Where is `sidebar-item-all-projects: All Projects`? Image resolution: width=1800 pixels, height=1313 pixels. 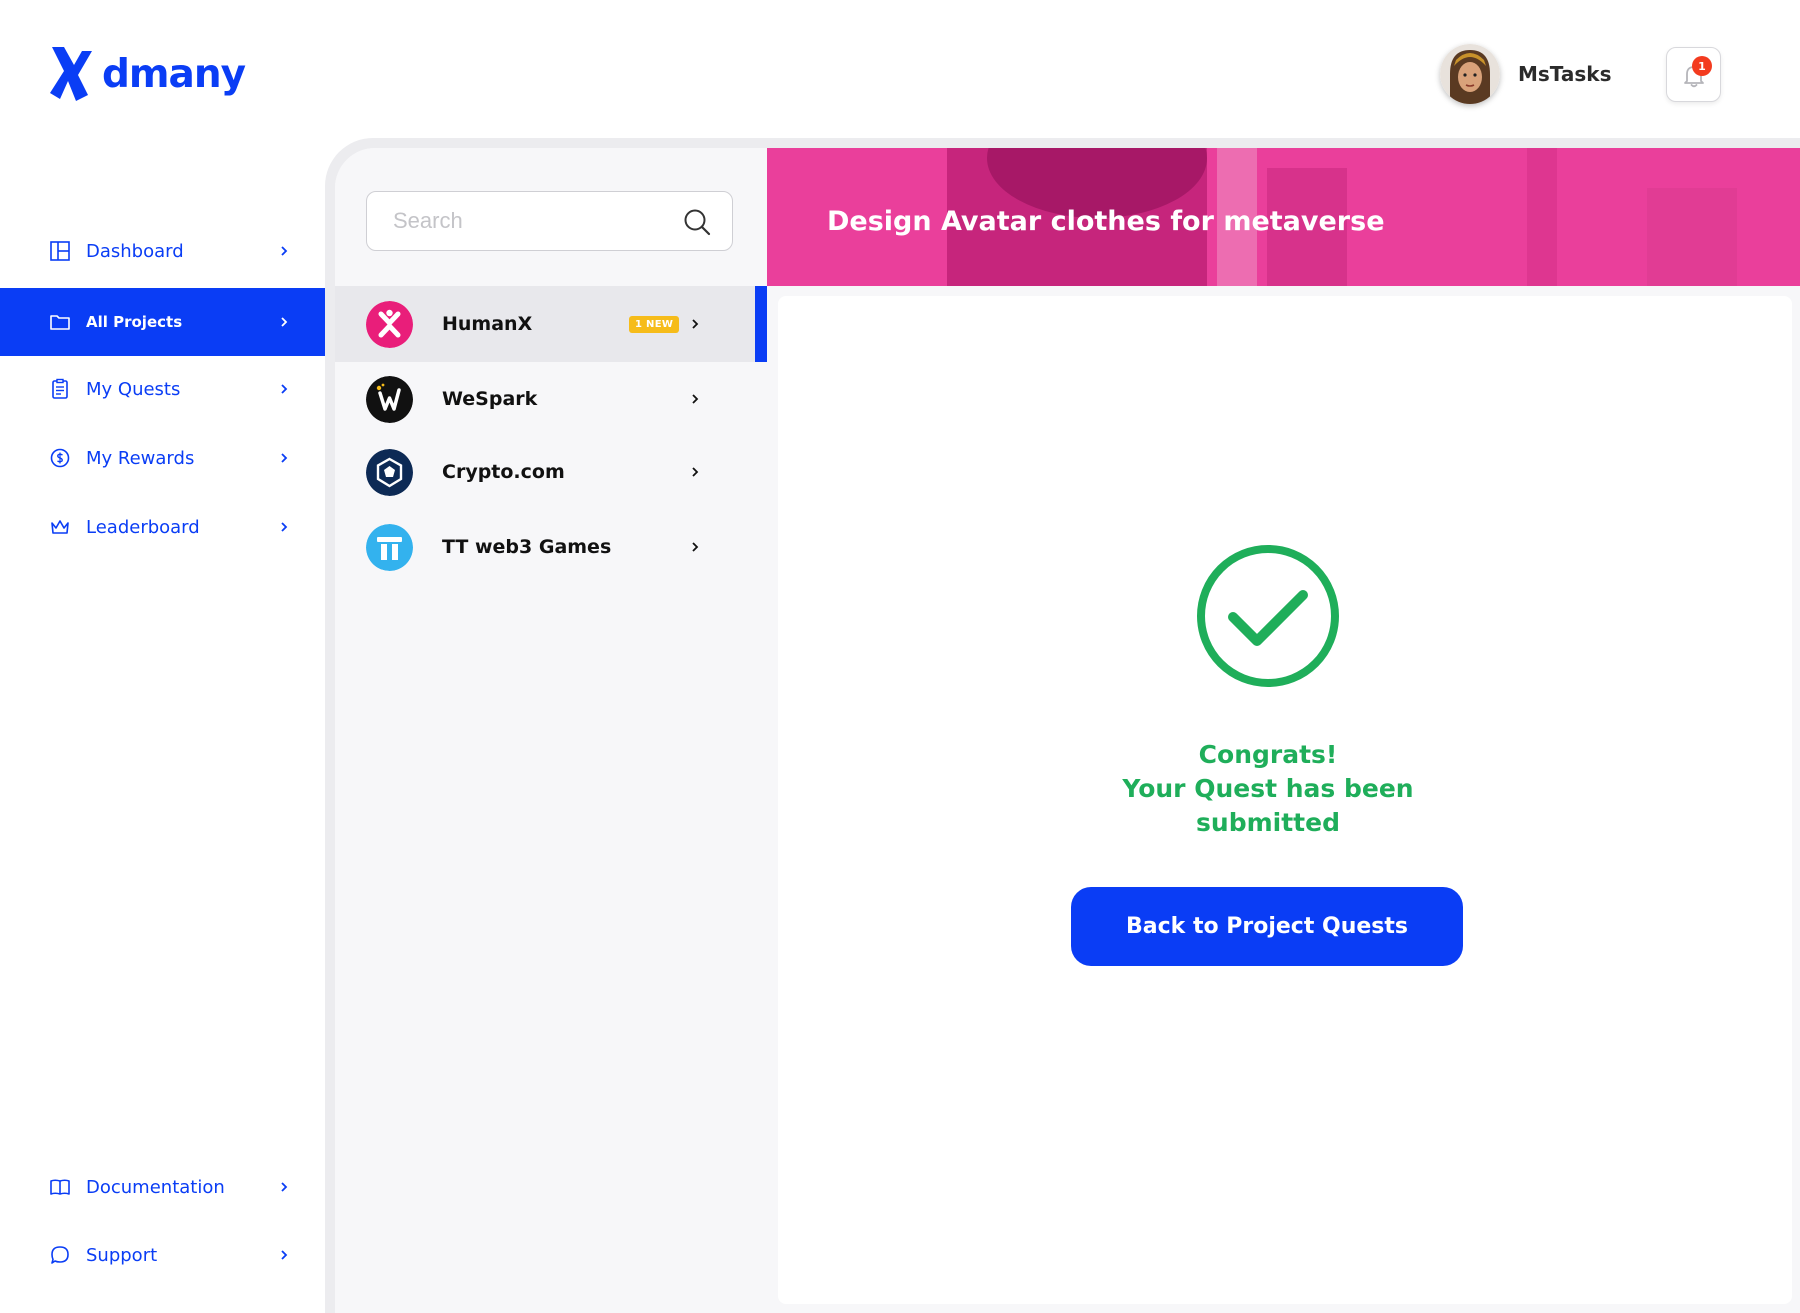
sidebar-item-all-projects: All Projects is located at coordinates (167, 322).